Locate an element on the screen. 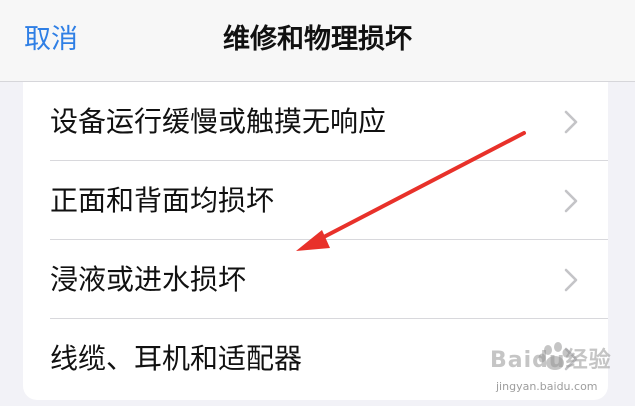 This screenshot has width=635, height=406. watermark-brand: Baidu经验 is located at coordinates (551, 360).